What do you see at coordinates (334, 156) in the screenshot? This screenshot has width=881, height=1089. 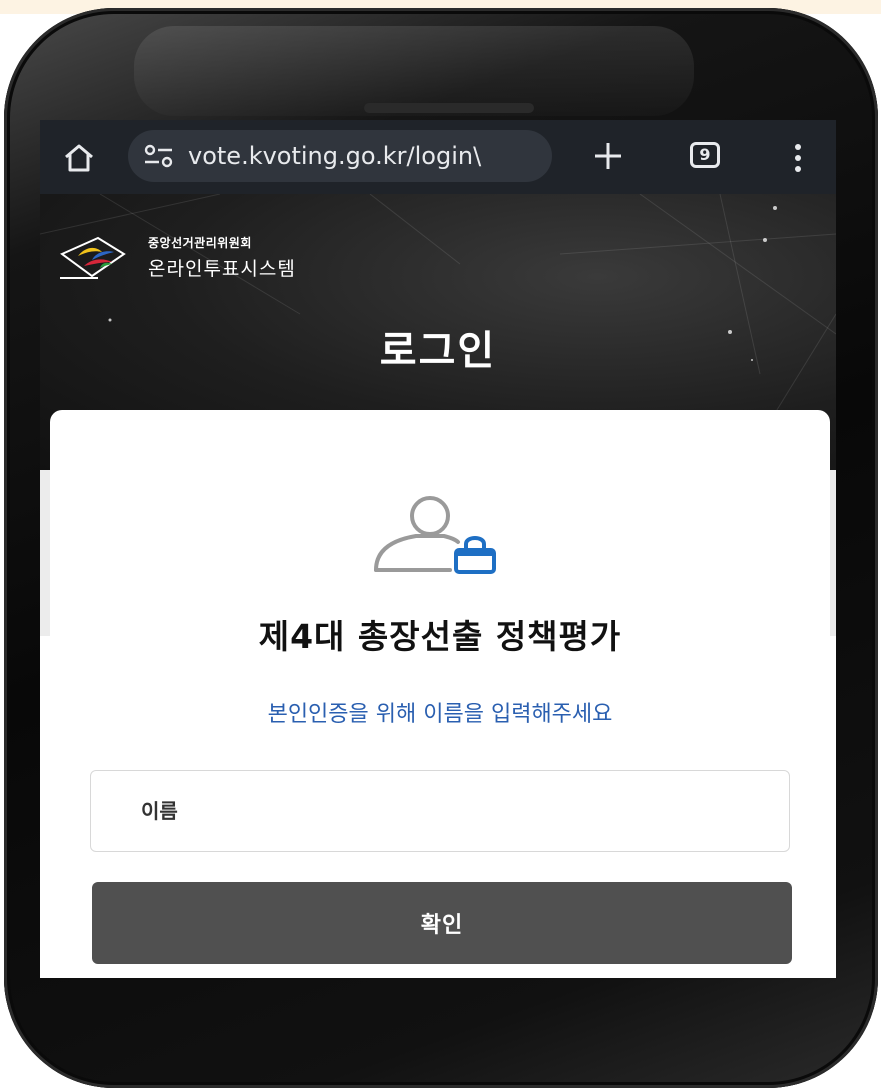 I see `url-text: vote.kvoting.go.kr/login\` at bounding box center [334, 156].